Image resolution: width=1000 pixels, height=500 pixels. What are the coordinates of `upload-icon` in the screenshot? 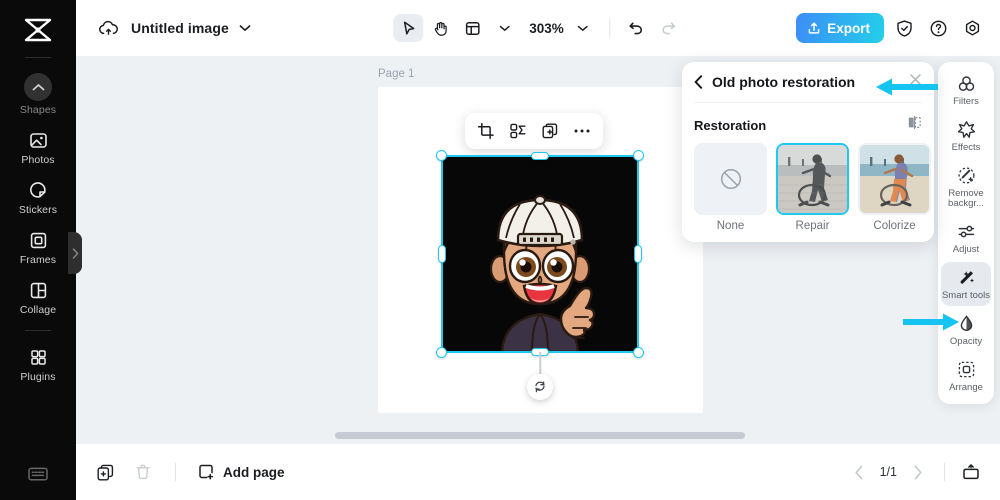 It's located at (814, 28).